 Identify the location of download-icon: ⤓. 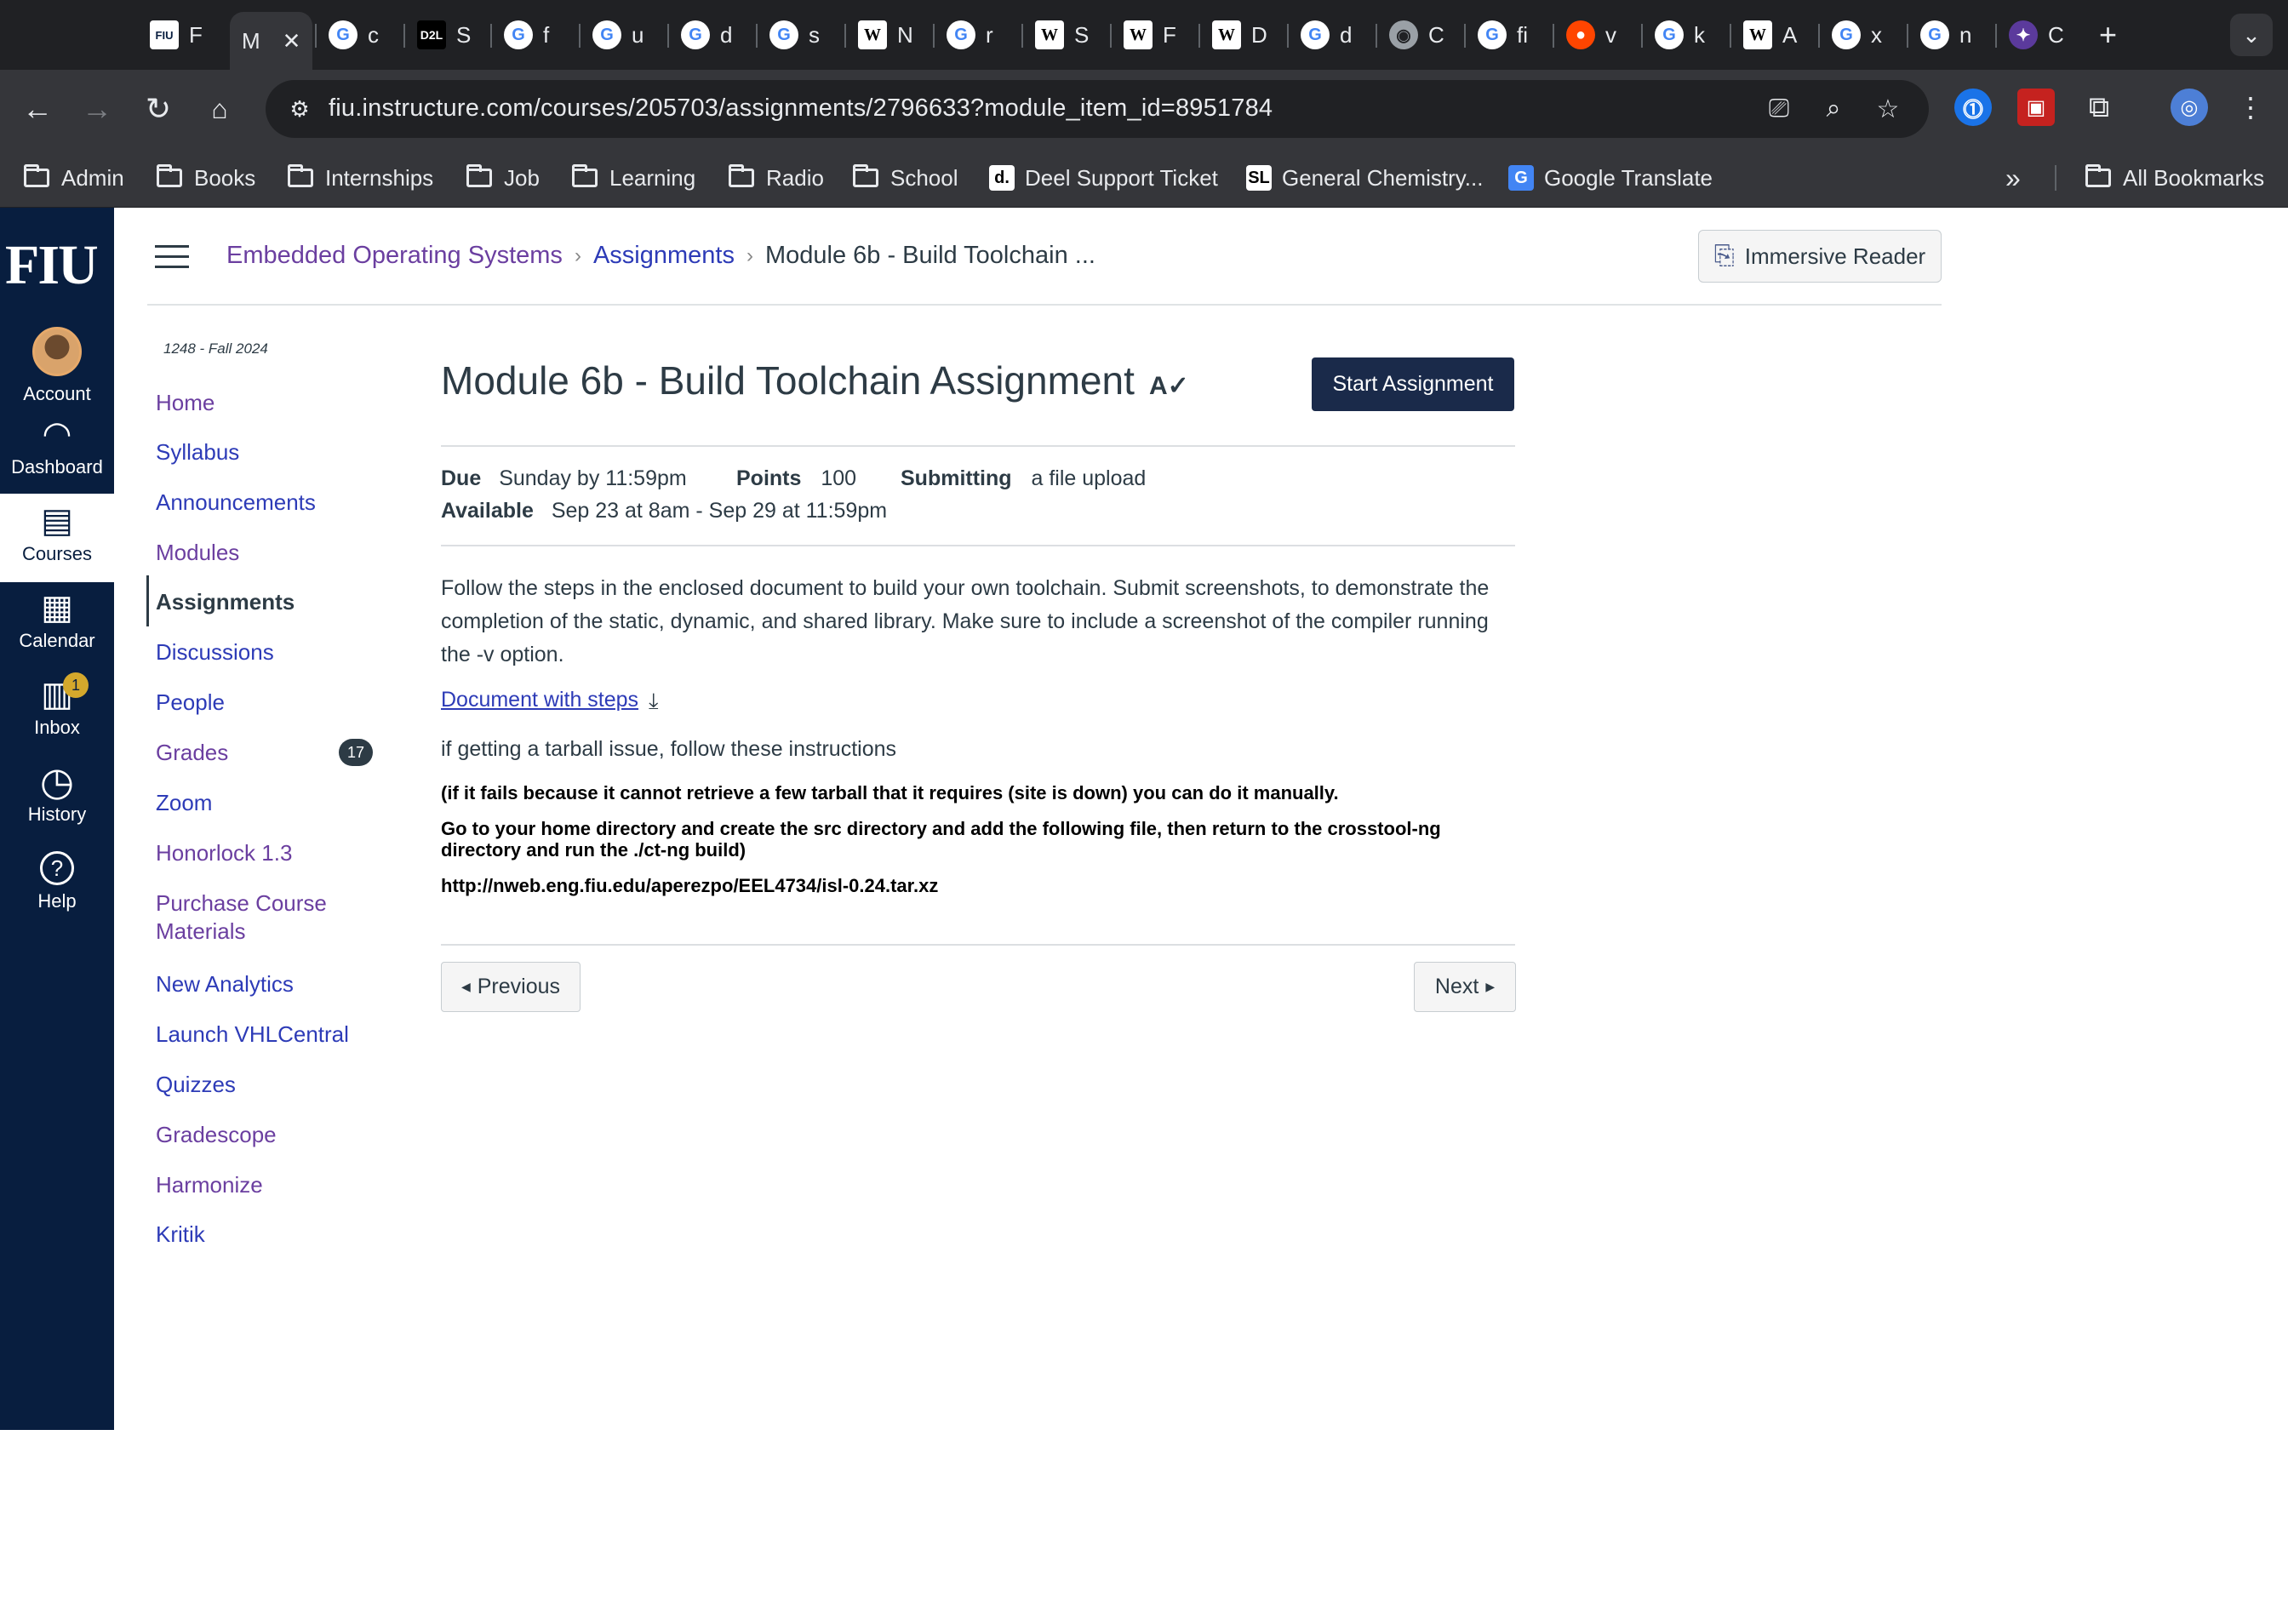
(654, 701).